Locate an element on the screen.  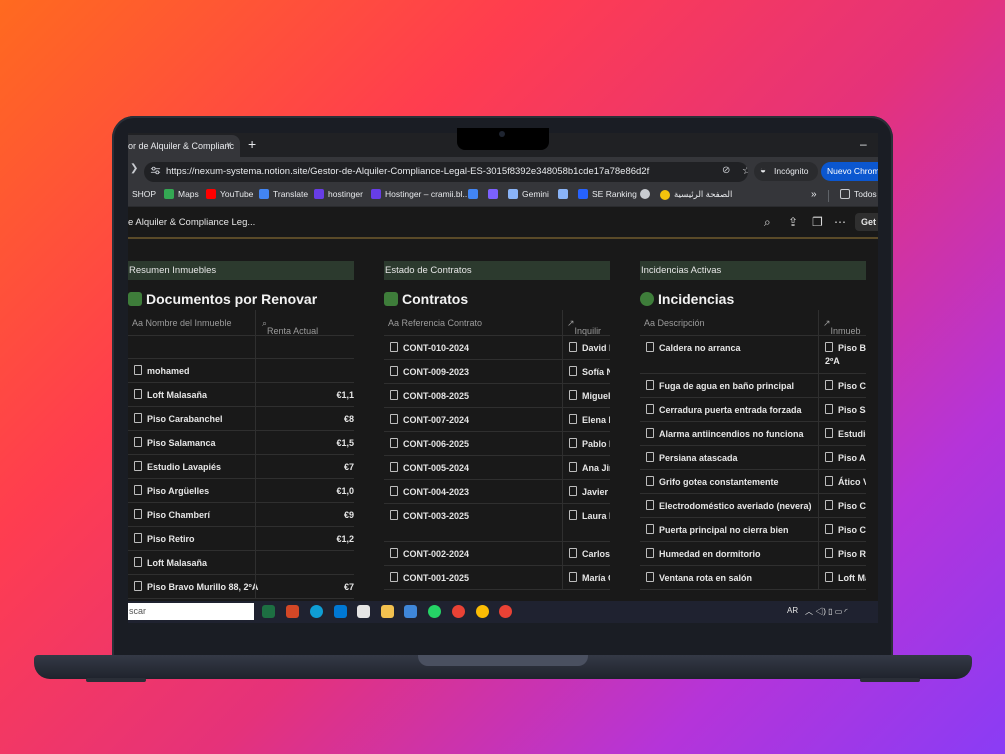
bookmark-link is located at coordinates (565, 194).